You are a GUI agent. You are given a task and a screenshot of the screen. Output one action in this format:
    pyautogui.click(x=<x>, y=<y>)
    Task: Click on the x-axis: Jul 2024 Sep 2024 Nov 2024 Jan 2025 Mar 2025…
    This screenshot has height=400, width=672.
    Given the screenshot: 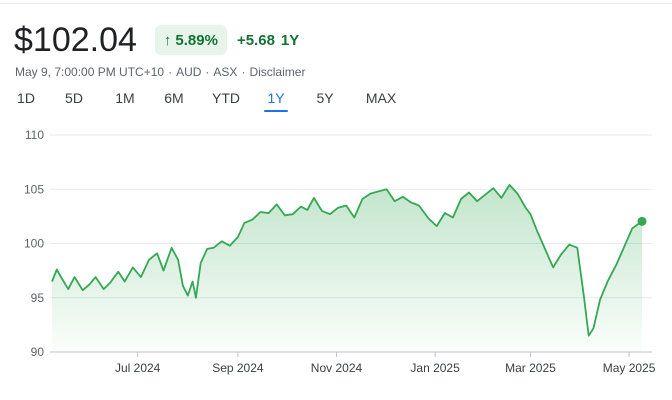 What is the action you would take?
    pyautogui.click(x=353, y=363)
    